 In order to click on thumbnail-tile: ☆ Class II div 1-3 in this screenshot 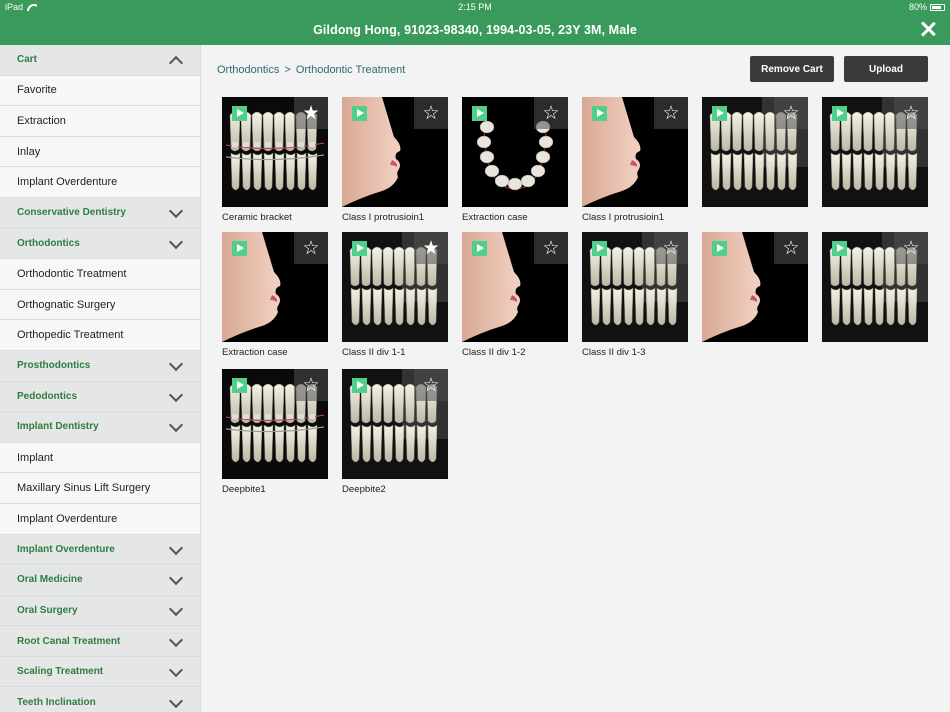, I will do `click(635, 295)`.